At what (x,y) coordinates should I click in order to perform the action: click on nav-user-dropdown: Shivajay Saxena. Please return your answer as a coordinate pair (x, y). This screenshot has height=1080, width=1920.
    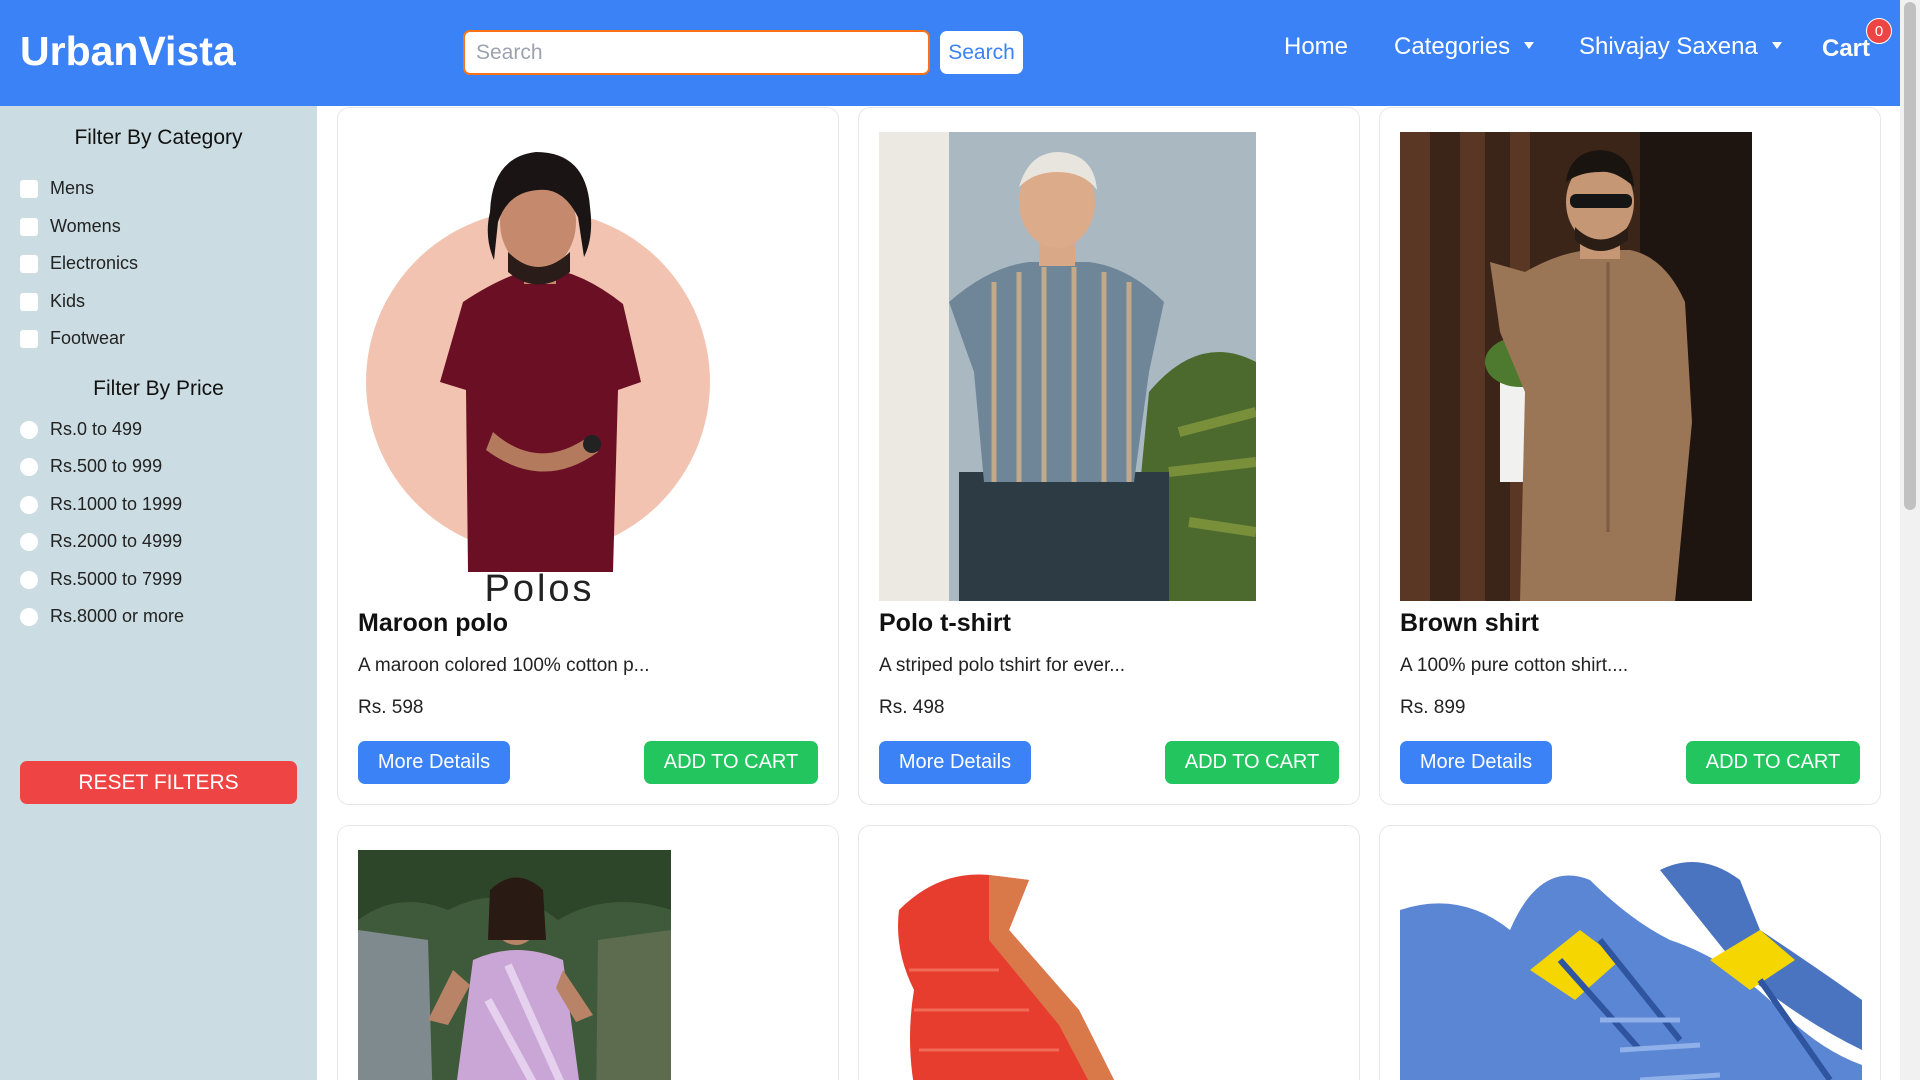
    Looking at the image, I should click on (1680, 47).